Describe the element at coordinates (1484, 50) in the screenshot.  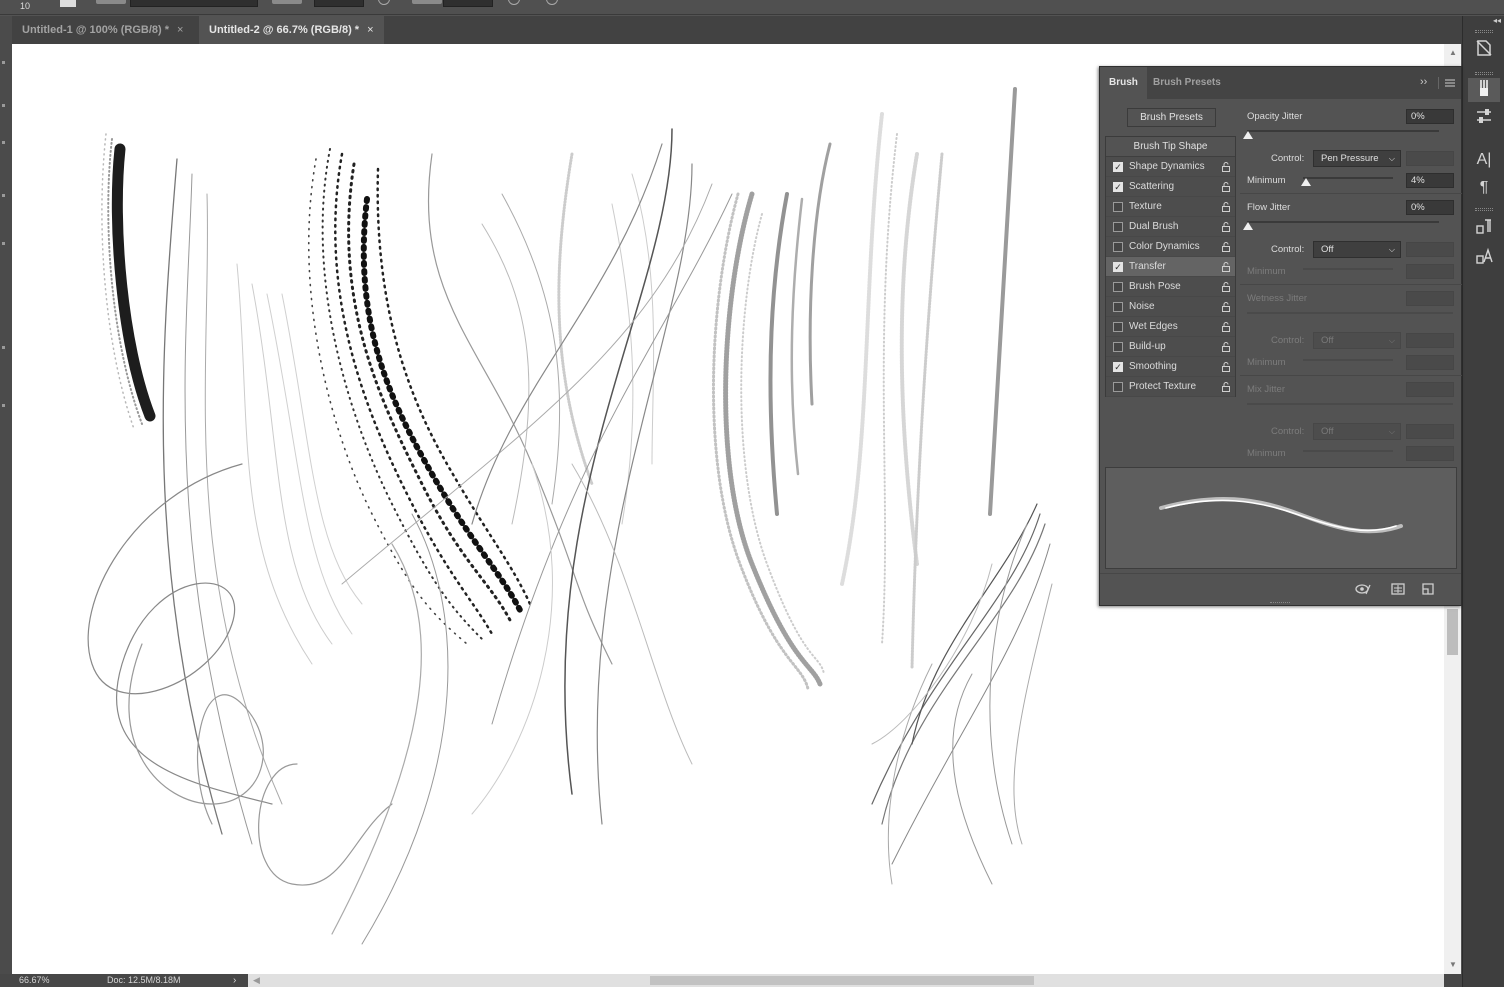
I see `clone-source-icon` at that location.